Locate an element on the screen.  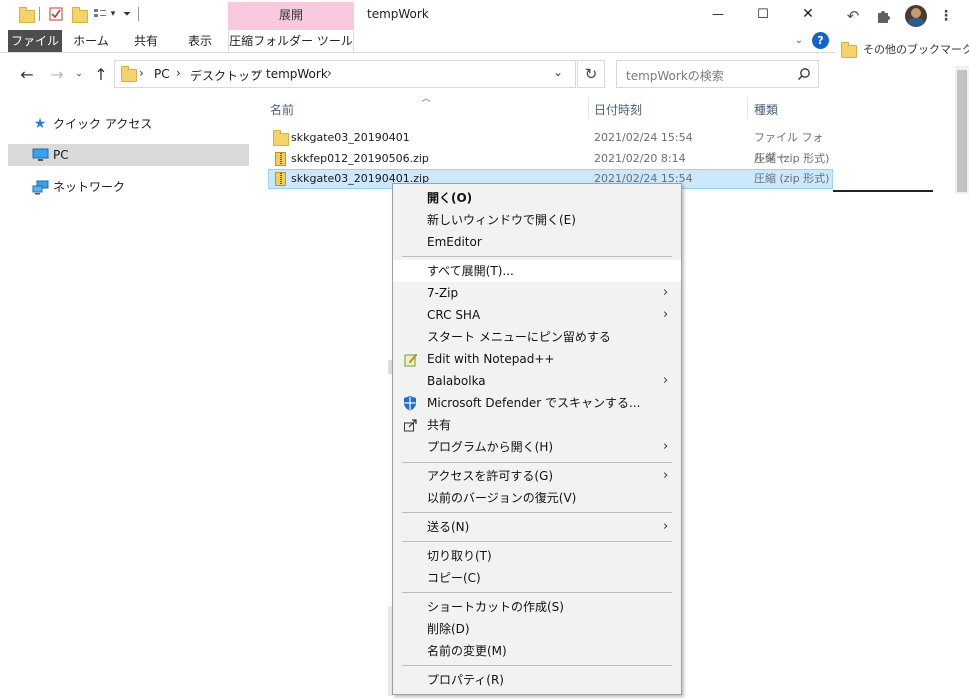
recent-locations-chevron-icon: ⌄ is located at coordinates (79, 74).